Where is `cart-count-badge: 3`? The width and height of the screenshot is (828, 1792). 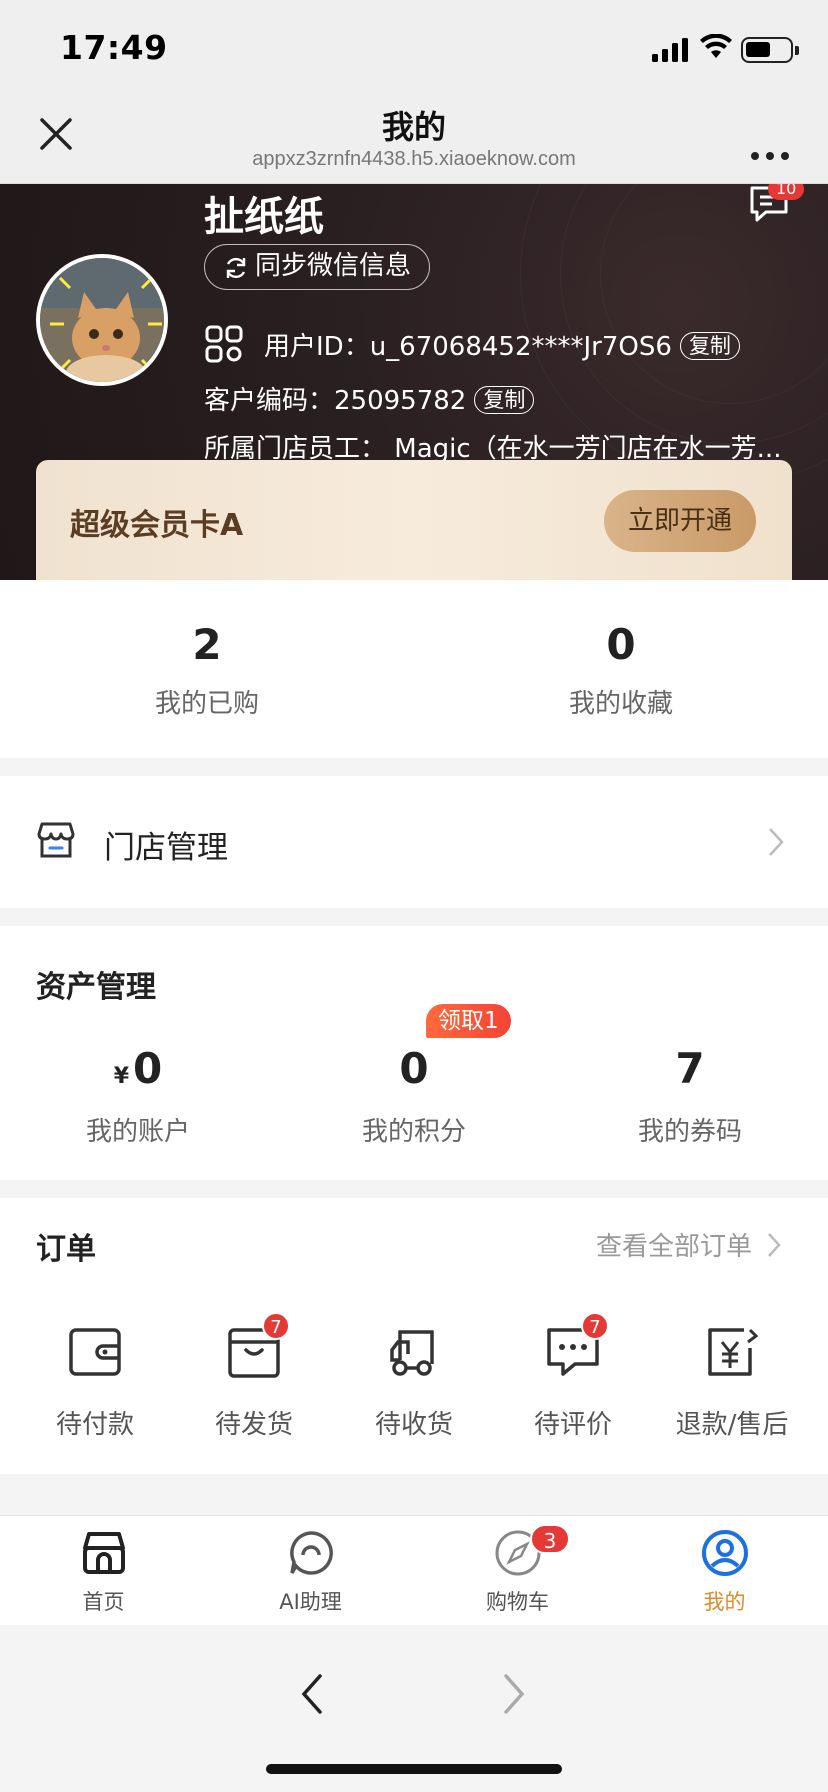
cart-count-badge: 3 is located at coordinates (550, 1539).